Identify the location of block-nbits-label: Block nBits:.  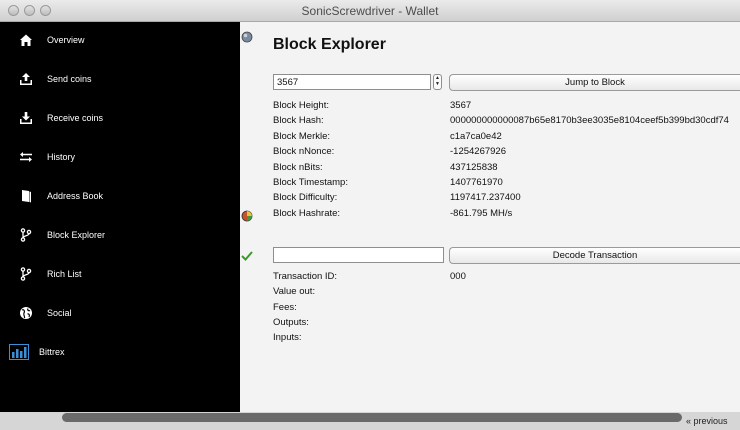
(298, 167).